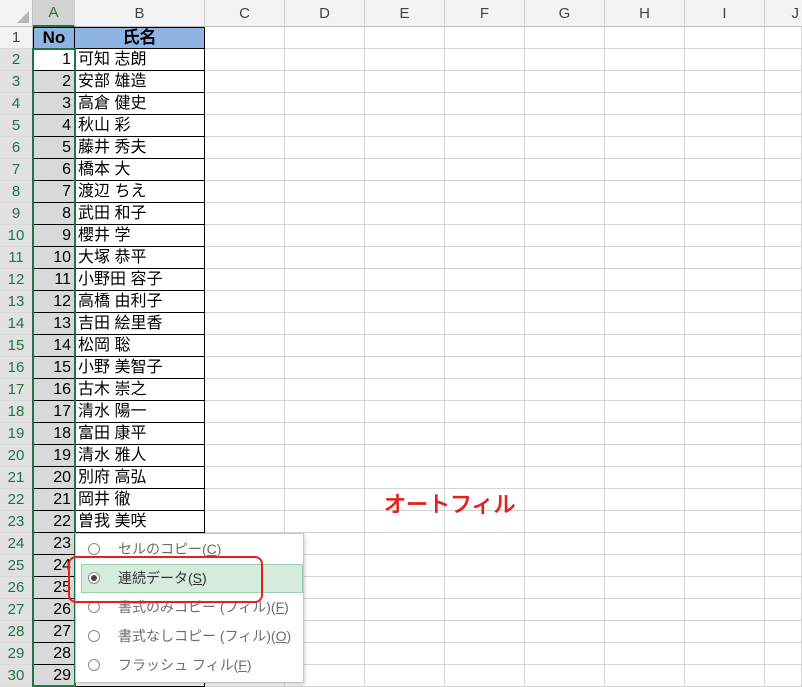 Image resolution: width=802 pixels, height=687 pixels. Describe the element at coordinates (565, 324) in the screenshot. I see `cell-G14` at that location.